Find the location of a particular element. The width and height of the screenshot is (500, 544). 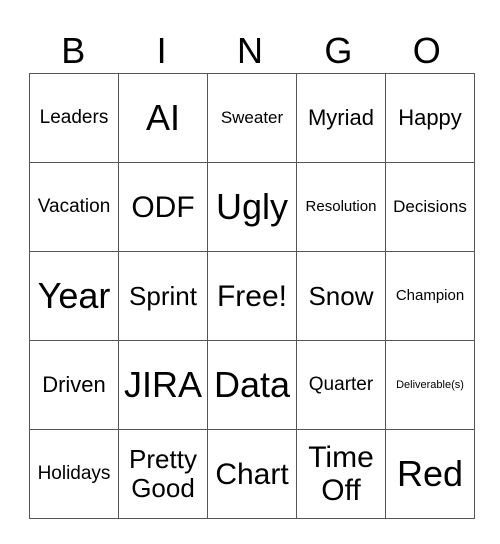

bingo-cell: Myriad is located at coordinates (341, 118).